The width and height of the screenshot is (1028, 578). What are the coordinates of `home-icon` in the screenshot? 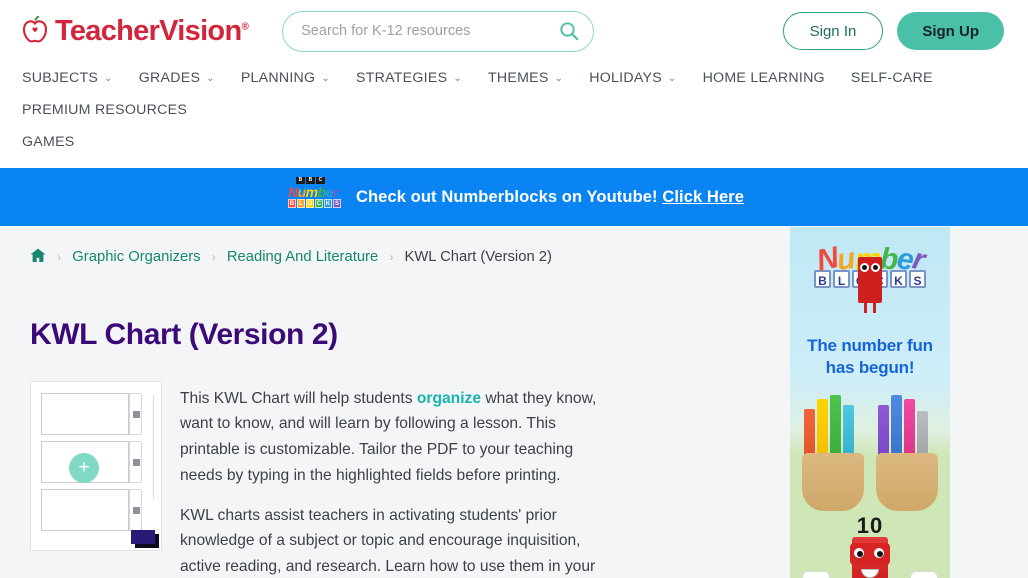 It's located at (40, 256).